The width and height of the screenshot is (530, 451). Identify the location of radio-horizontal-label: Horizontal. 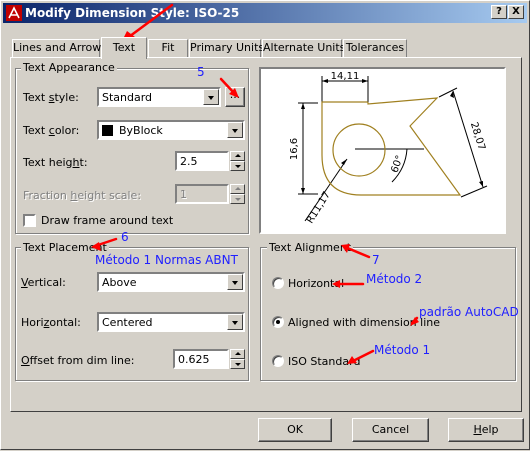
(316, 283).